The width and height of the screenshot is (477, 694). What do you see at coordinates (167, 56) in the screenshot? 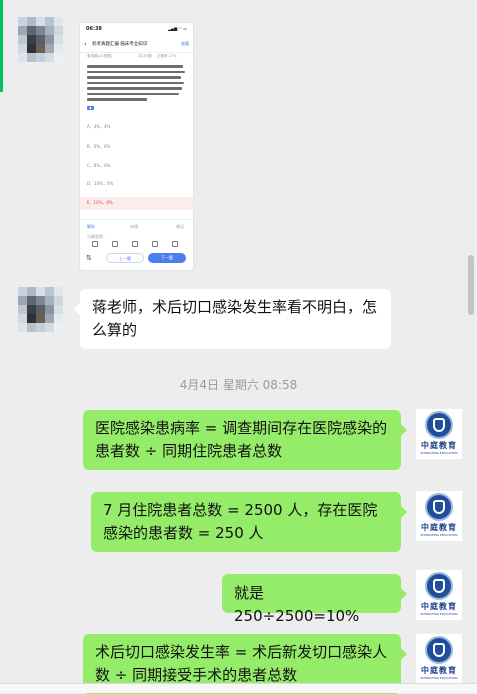
I see `screenshot-meta-right: 正确率 27%` at bounding box center [167, 56].